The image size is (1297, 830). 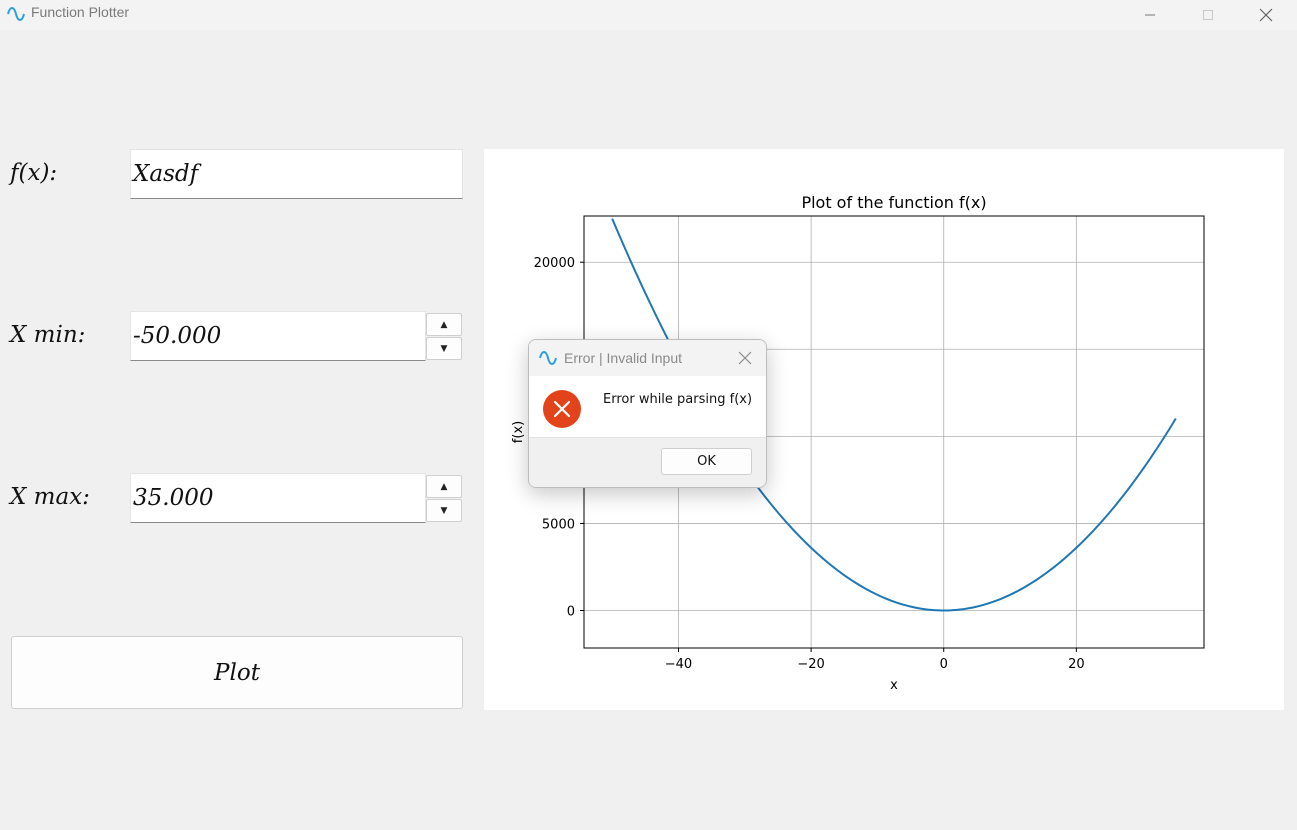 What do you see at coordinates (296, 174) in the screenshot?
I see `fx-input: Xasdf` at bounding box center [296, 174].